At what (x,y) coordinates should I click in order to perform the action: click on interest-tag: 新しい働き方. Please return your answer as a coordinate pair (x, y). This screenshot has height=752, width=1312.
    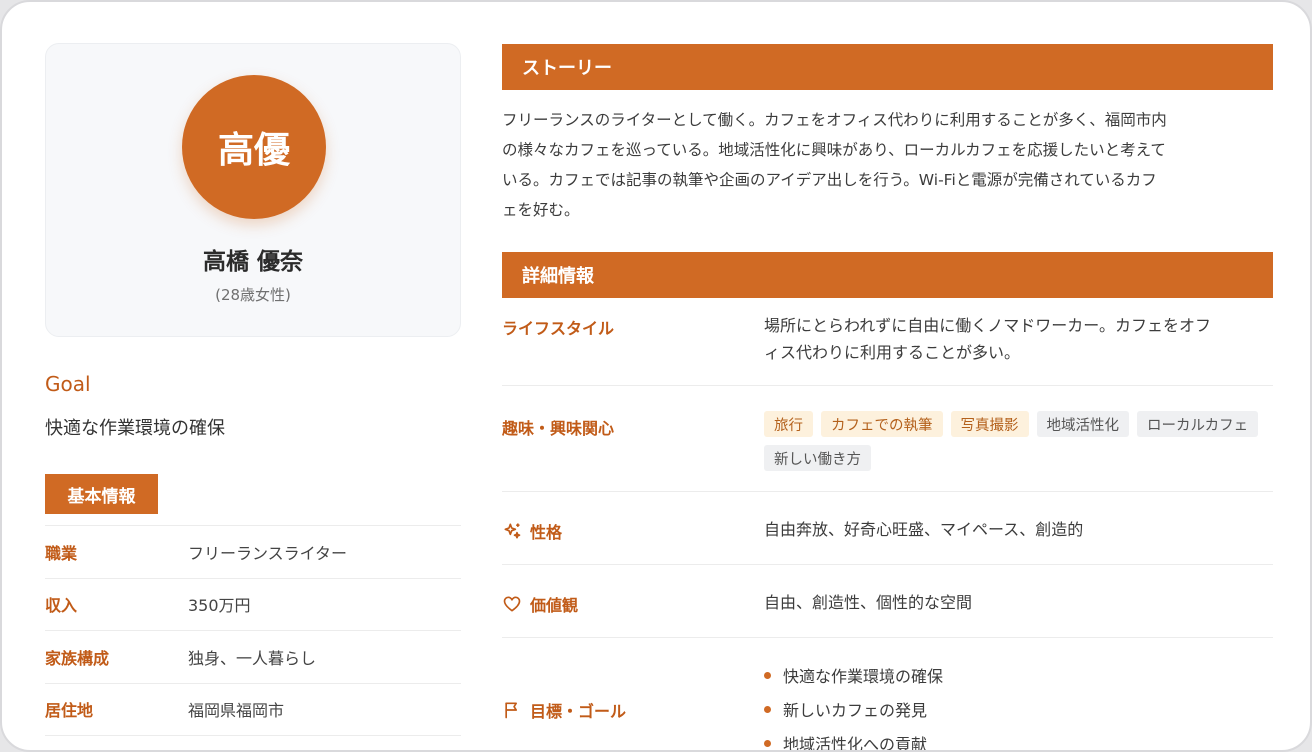
    Looking at the image, I should click on (817, 458).